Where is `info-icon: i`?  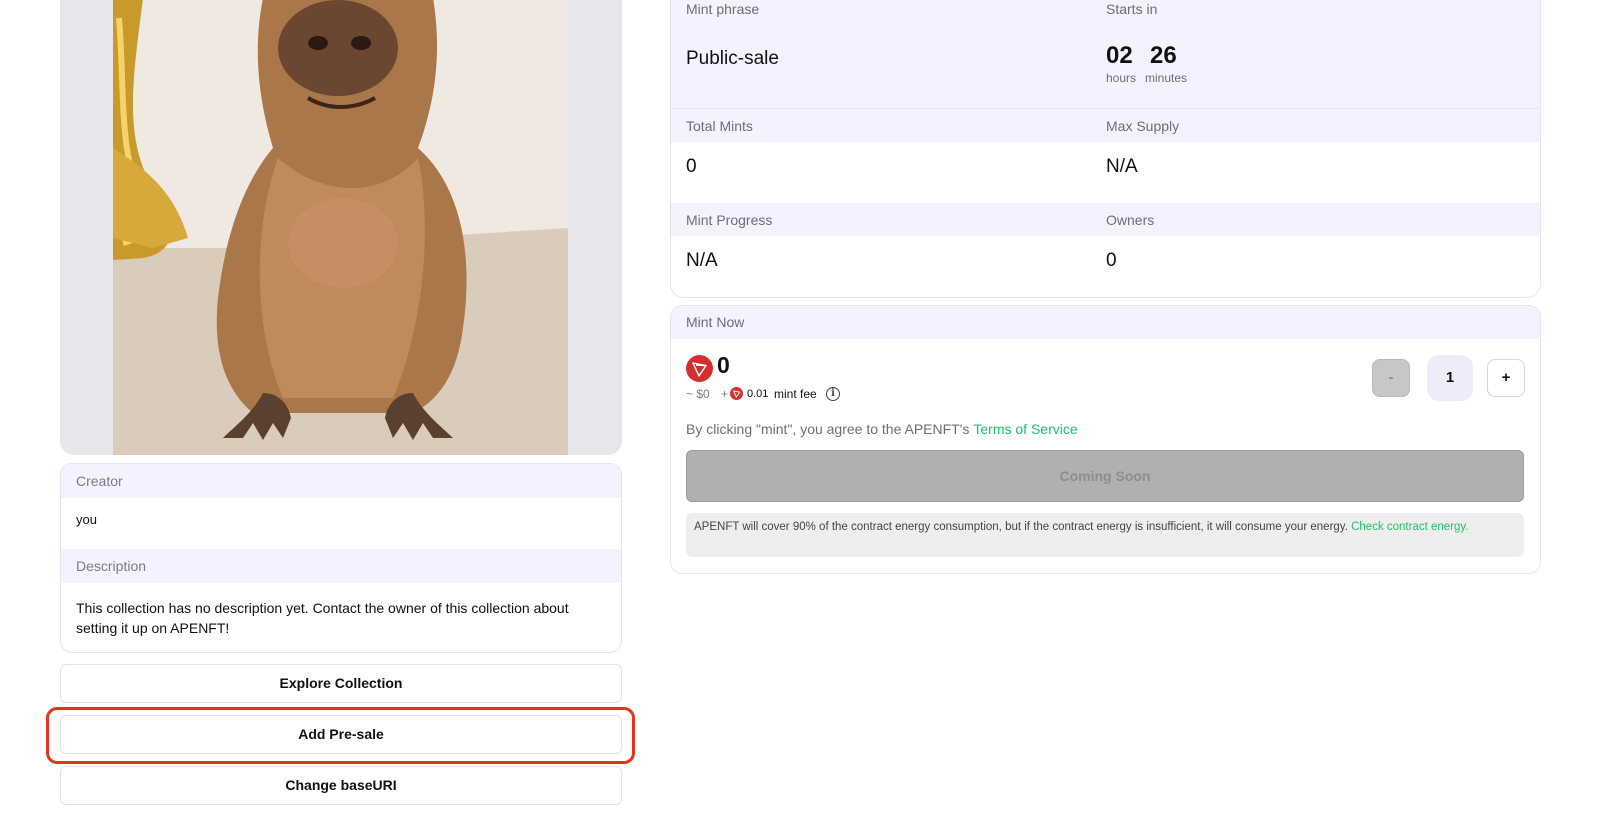
info-icon: i is located at coordinates (833, 394).